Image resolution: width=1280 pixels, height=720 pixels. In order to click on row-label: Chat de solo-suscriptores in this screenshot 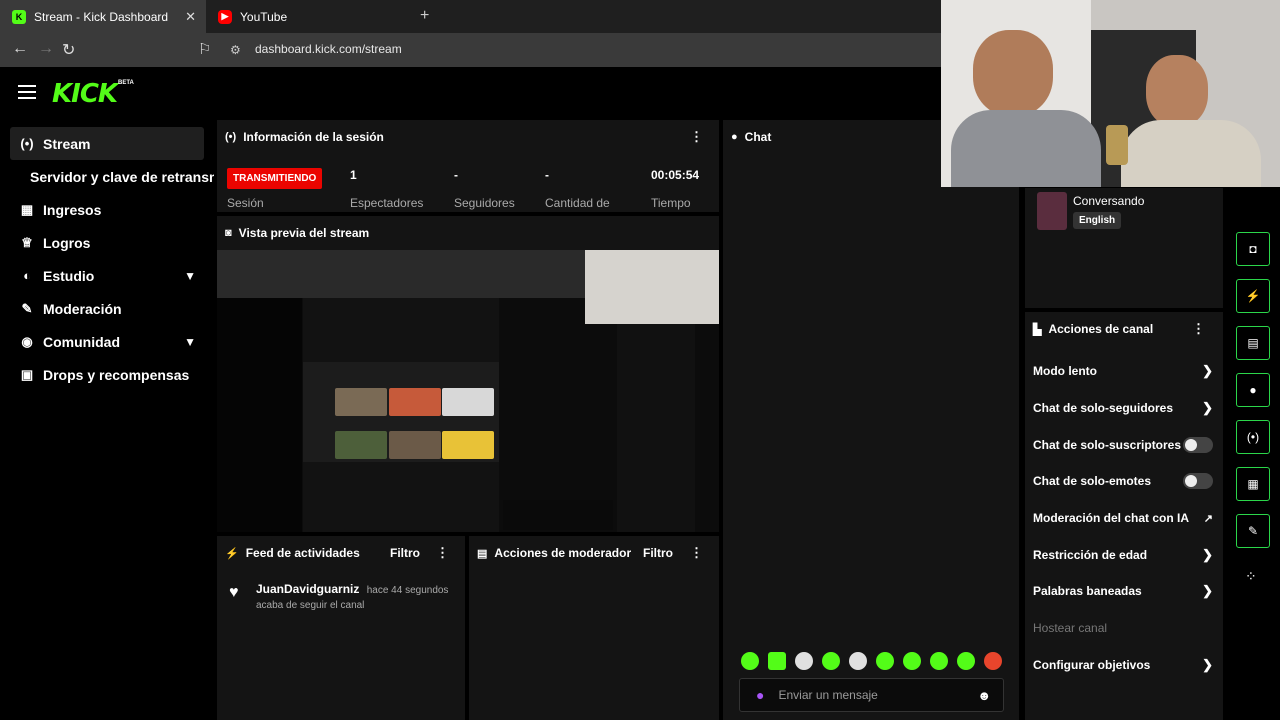, I will do `click(1107, 444)`.